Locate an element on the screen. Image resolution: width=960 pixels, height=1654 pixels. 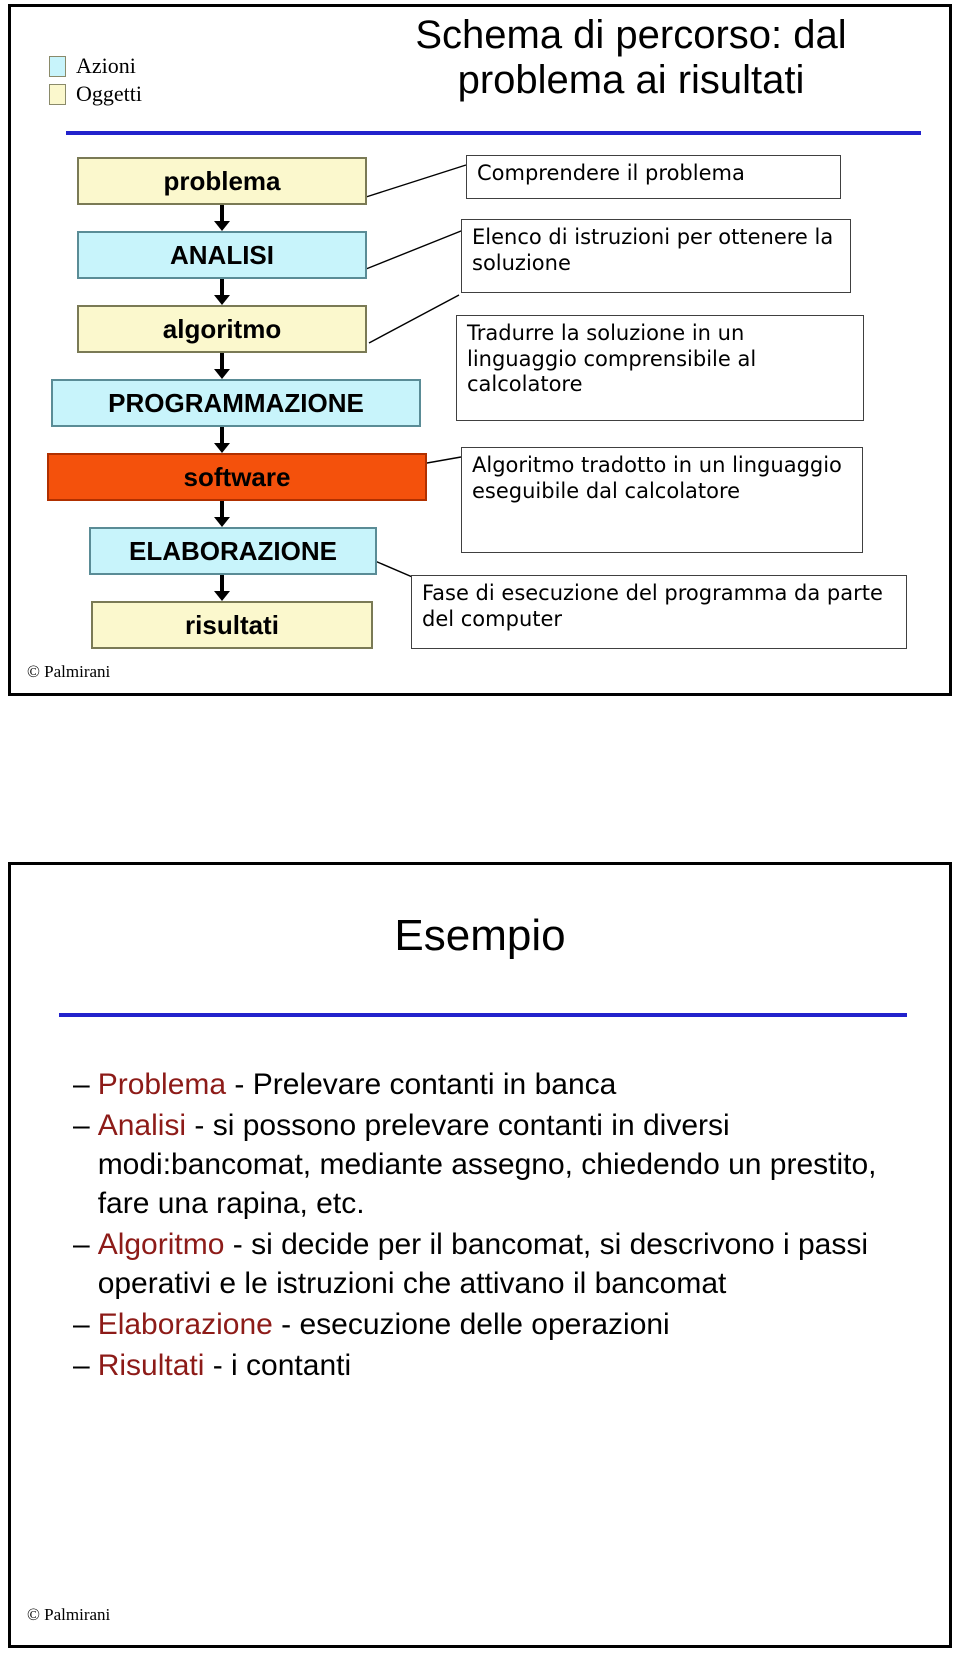
list-item: – Problema - Prelevare contanti in banca is located at coordinates (488, 1084).